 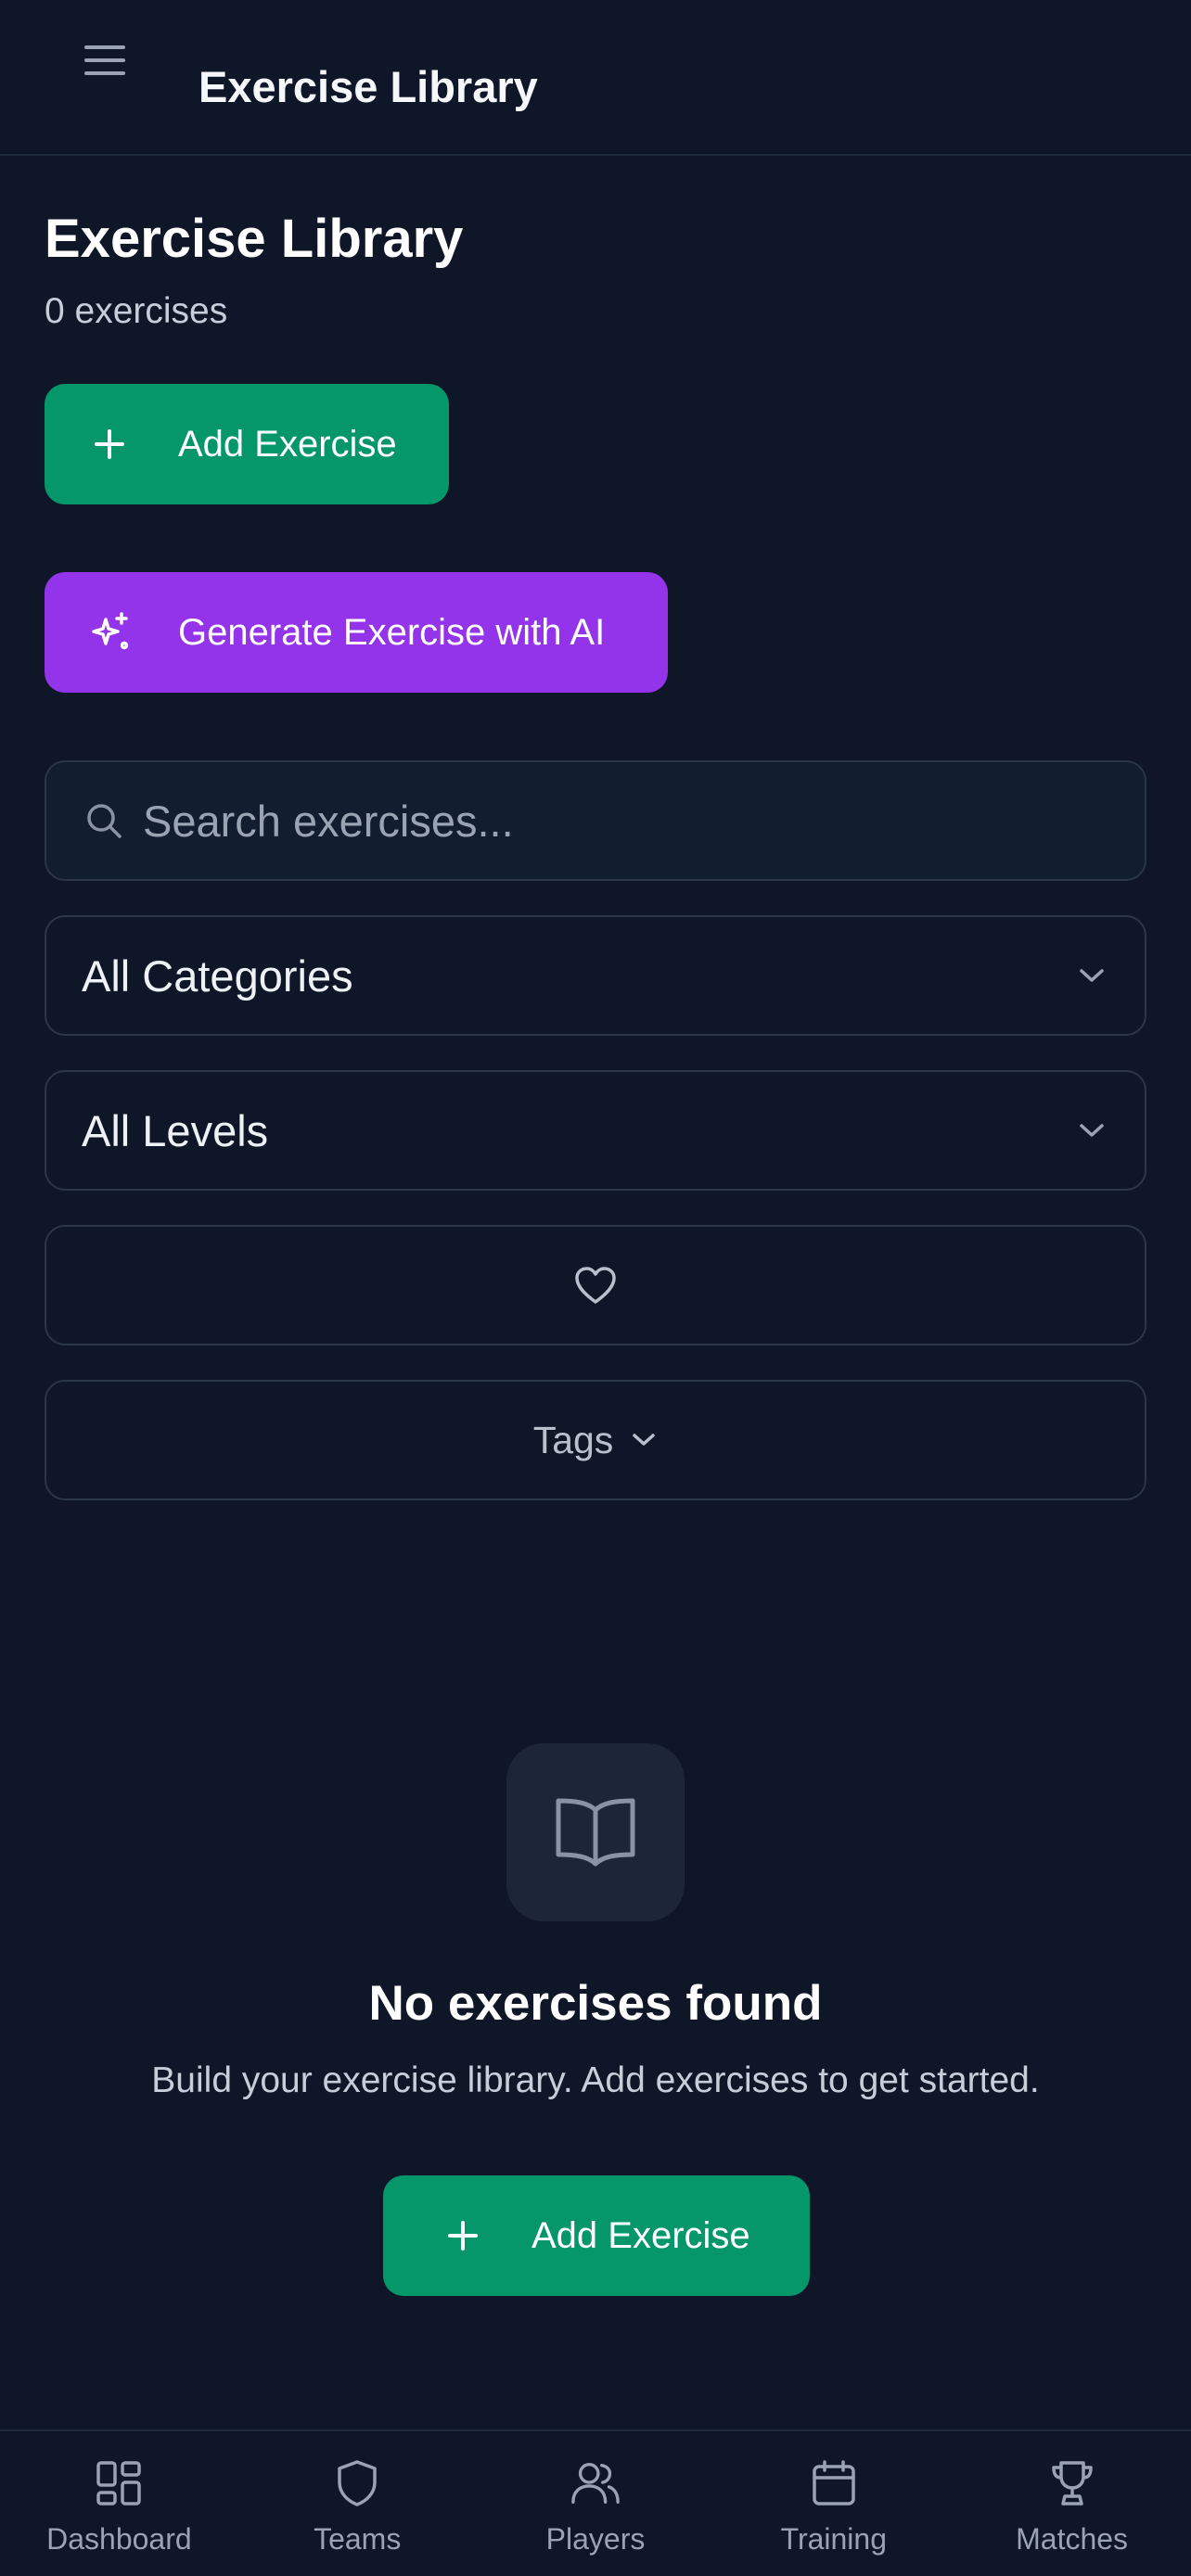 What do you see at coordinates (834, 2483) in the screenshot?
I see `calendar-icon` at bounding box center [834, 2483].